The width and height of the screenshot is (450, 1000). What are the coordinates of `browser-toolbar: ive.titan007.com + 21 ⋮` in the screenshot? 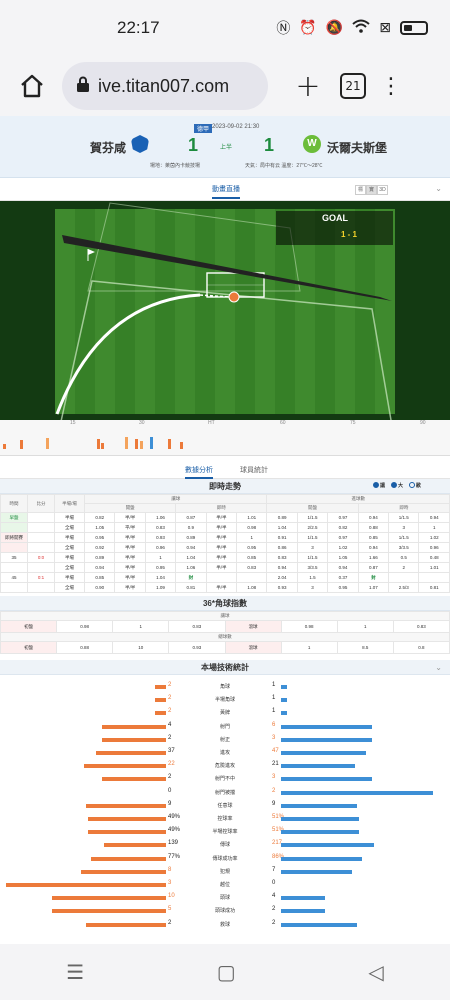 It's located at (225, 86).